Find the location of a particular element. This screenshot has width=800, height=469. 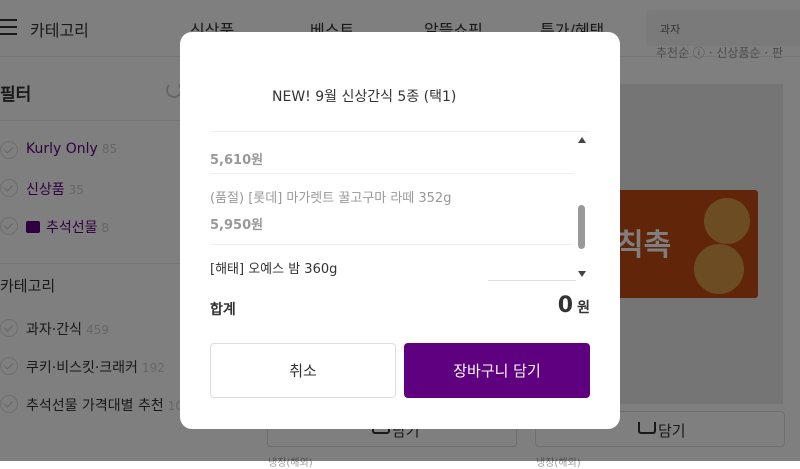

total-value: 0 is located at coordinates (565, 305).